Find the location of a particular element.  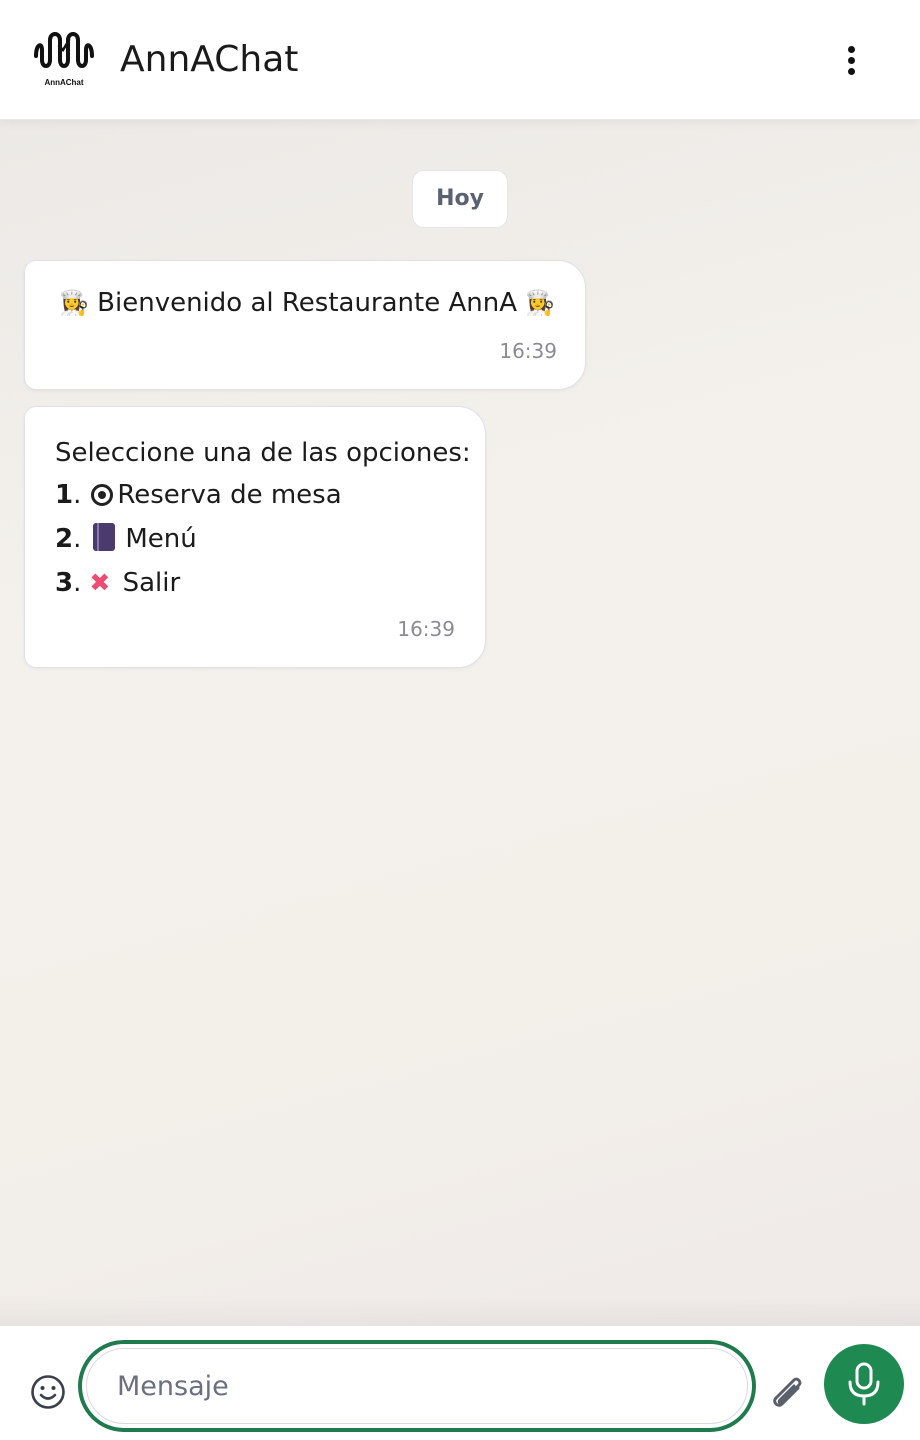

voice-record-button is located at coordinates (864, 1384).